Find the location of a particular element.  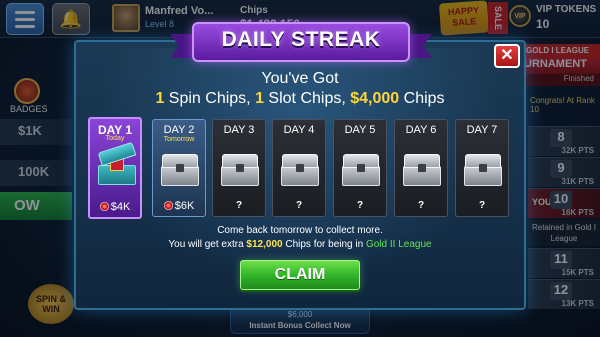

dialog-title: DAILY STREAK is located at coordinates (301, 39).